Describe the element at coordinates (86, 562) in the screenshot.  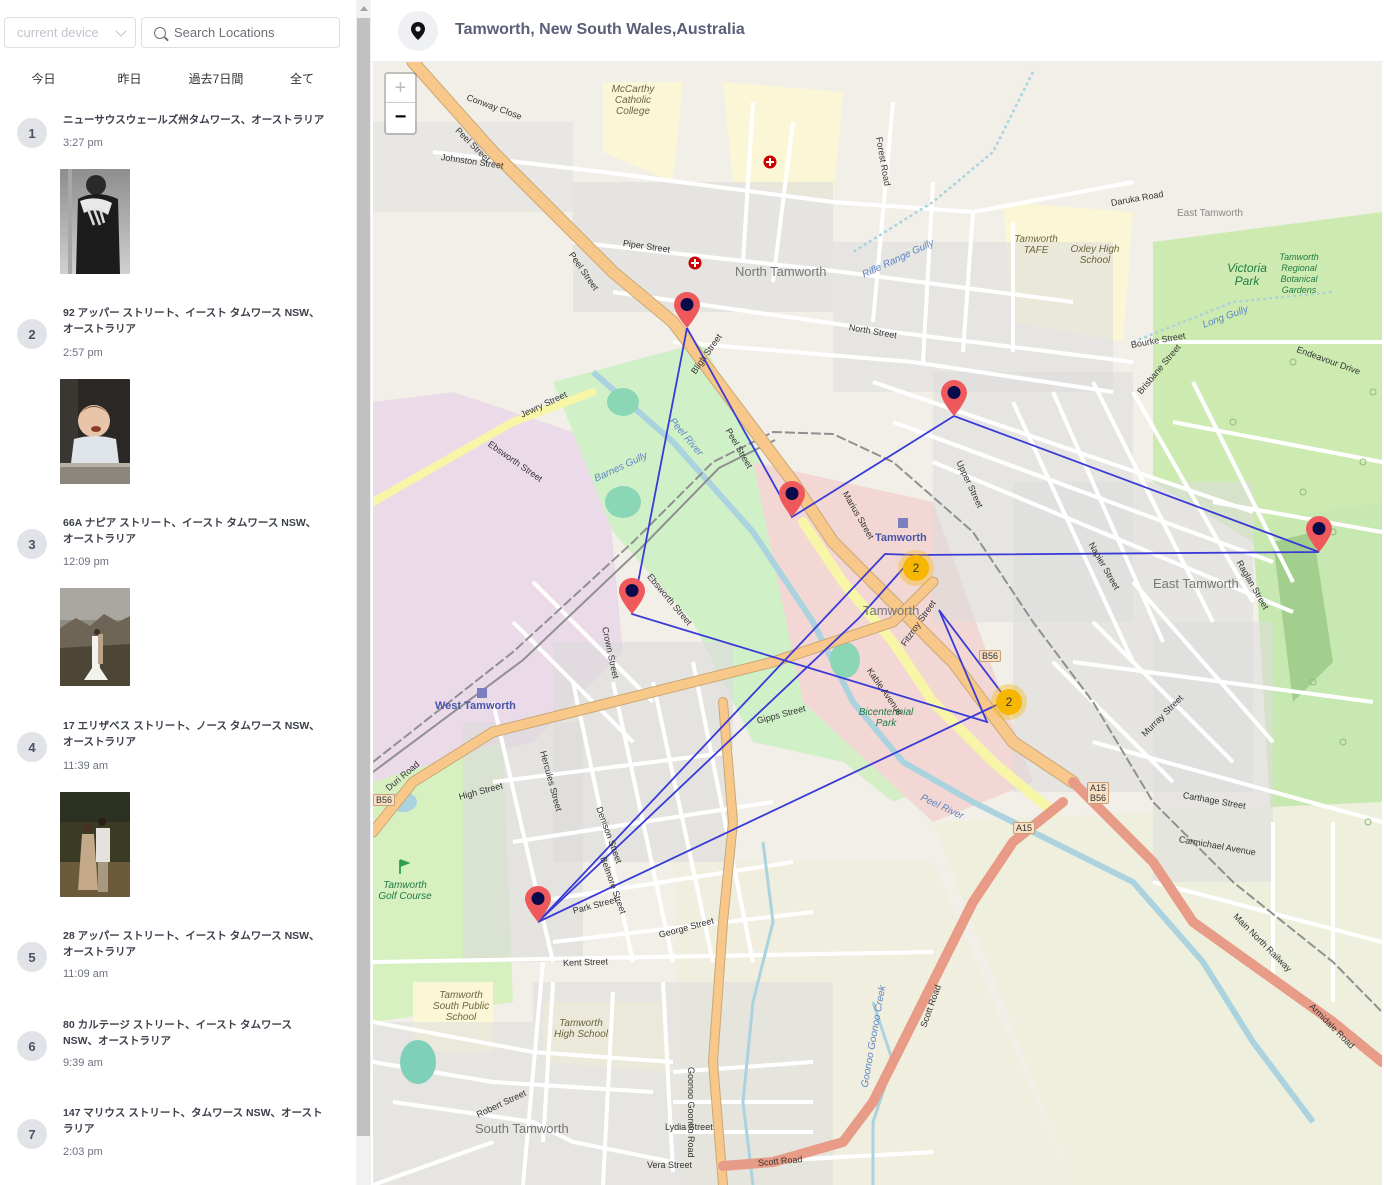
I see `location-time: 12:09 pm` at that location.